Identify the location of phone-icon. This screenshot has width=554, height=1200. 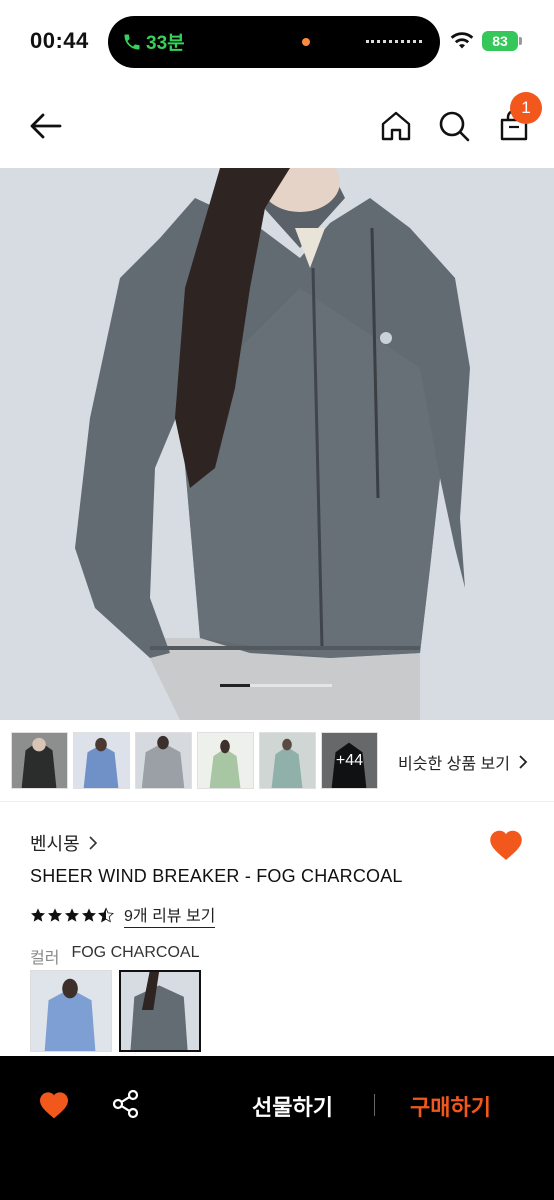
(132, 41).